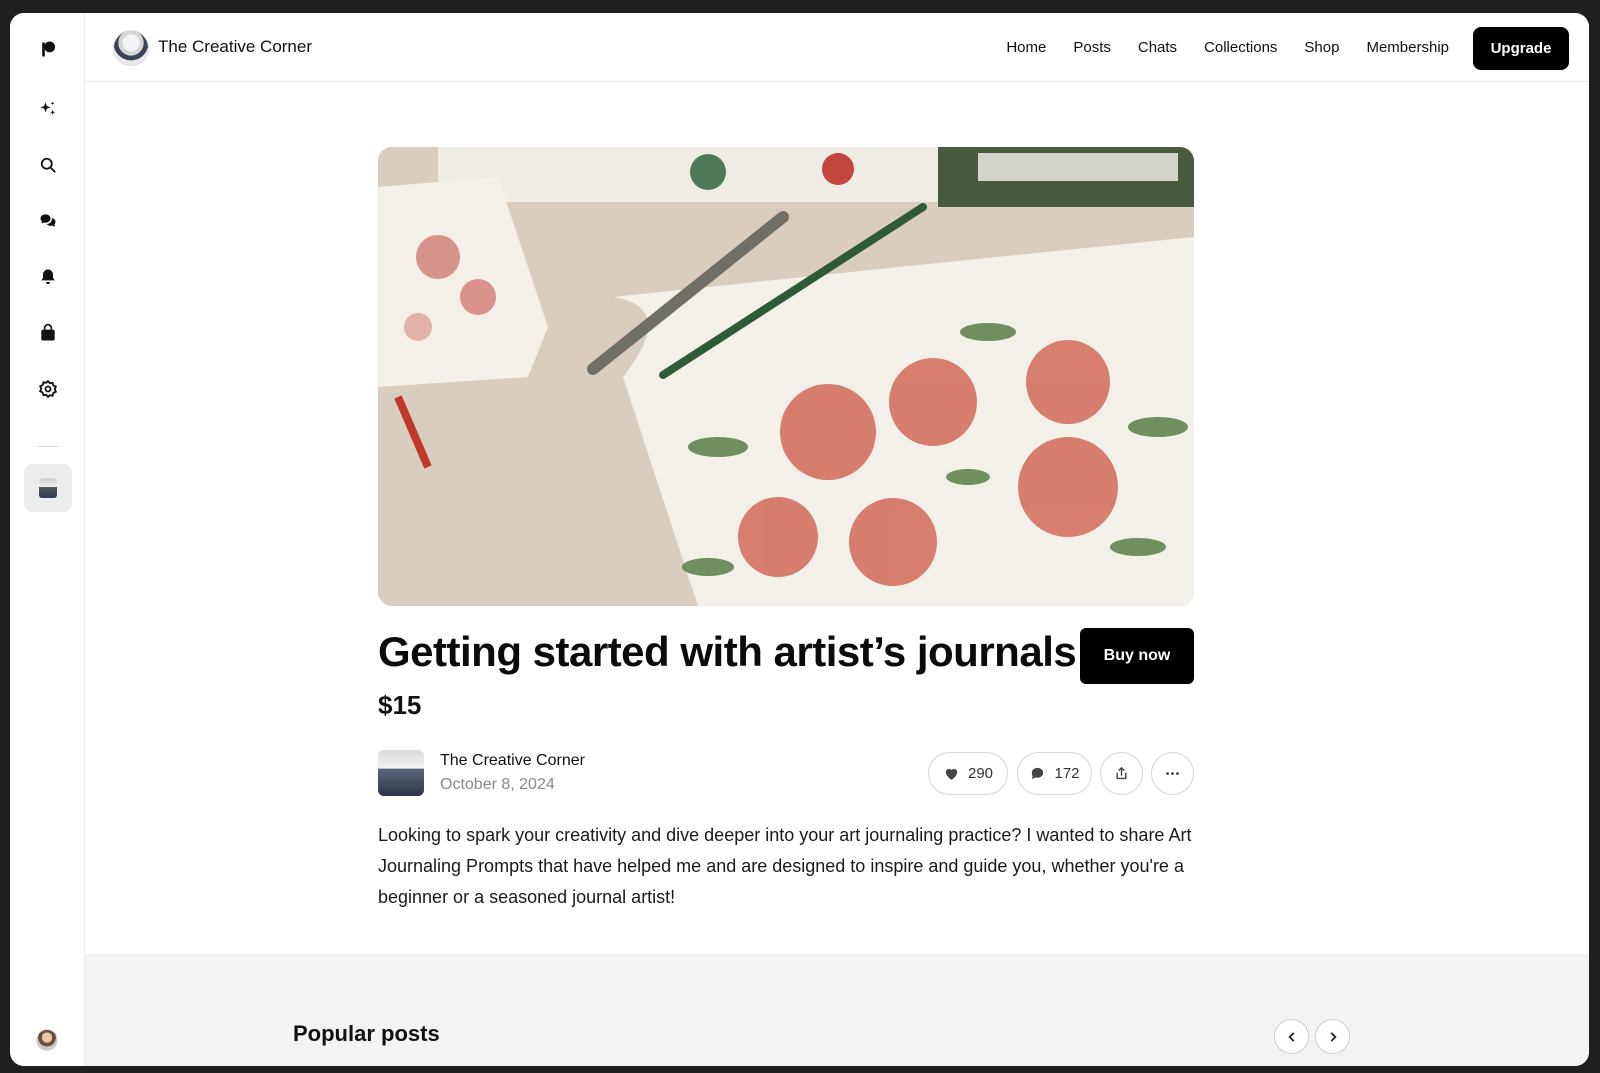 The image size is (1600, 1073). I want to click on rail-divider, so click(48, 446).